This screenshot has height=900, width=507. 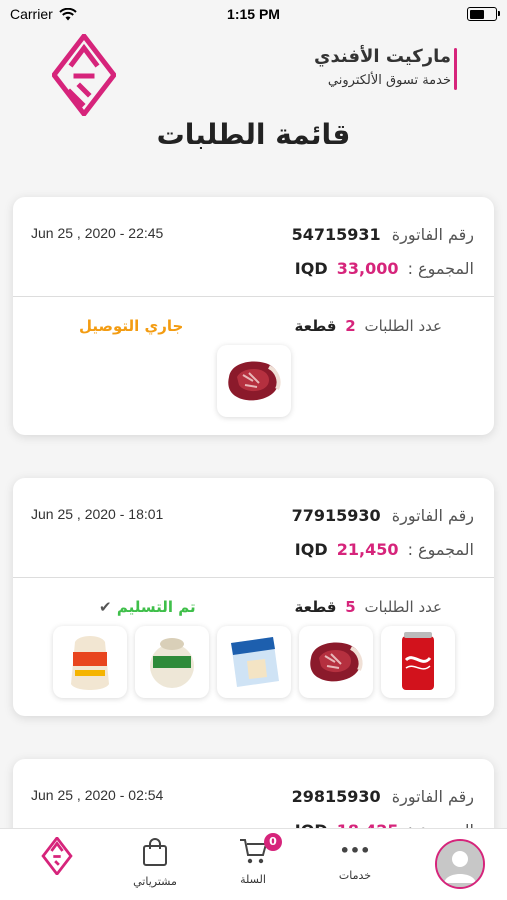 What do you see at coordinates (68, 13) in the screenshot?
I see `wifi-icon` at bounding box center [68, 13].